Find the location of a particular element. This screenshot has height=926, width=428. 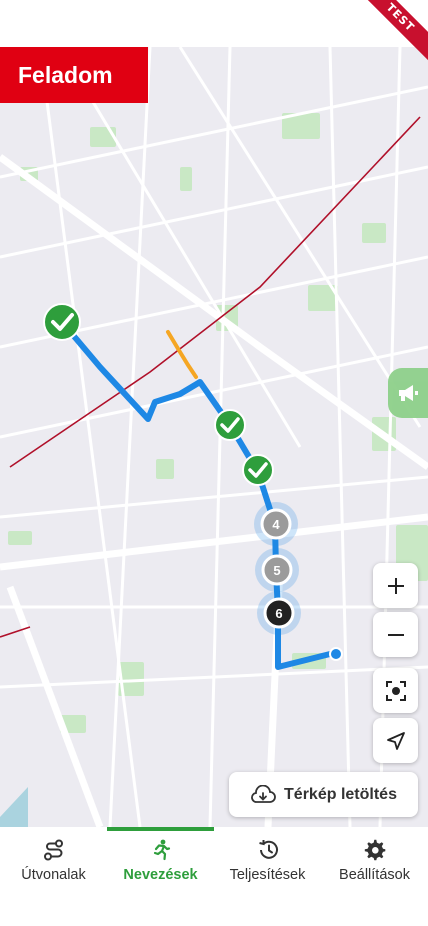

route-icon is located at coordinates (53, 850).